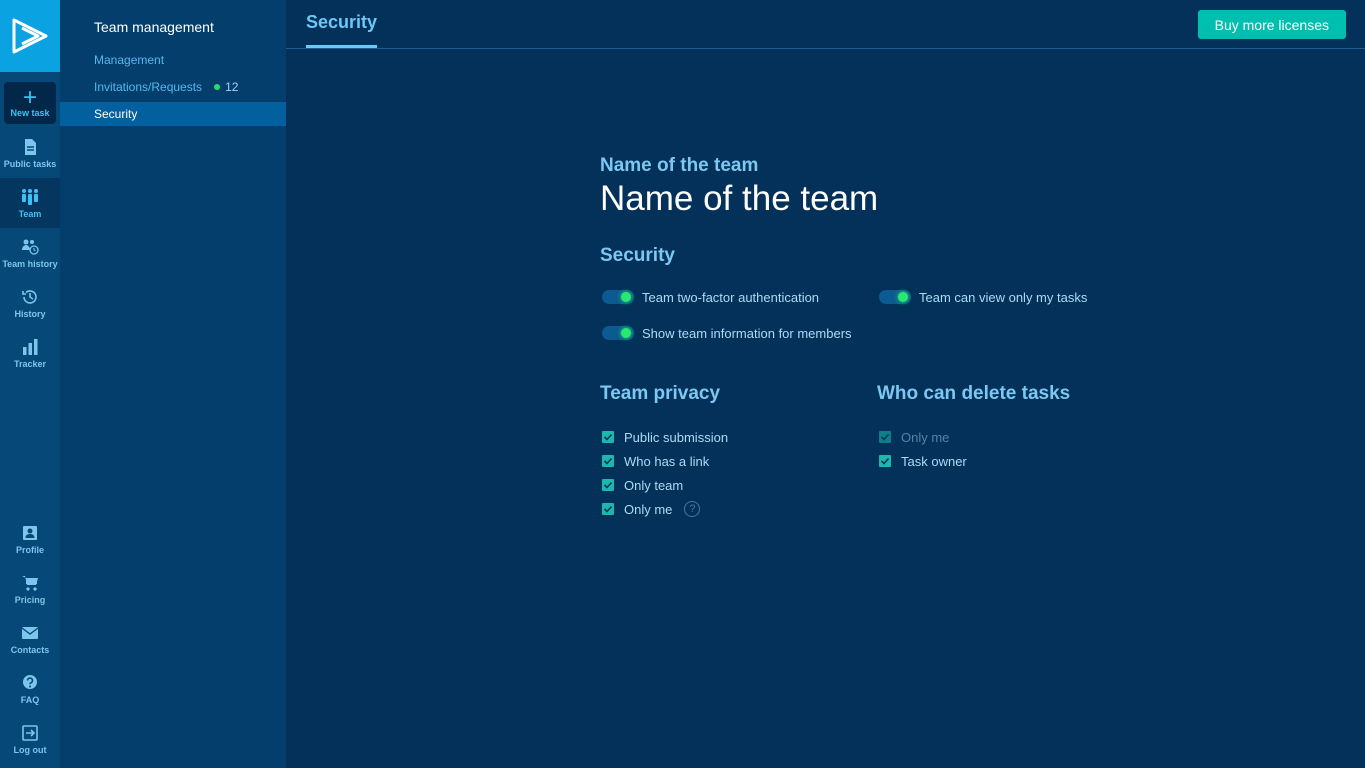 The width and height of the screenshot is (1365, 768). I want to click on tab-security: Security, so click(342, 30).